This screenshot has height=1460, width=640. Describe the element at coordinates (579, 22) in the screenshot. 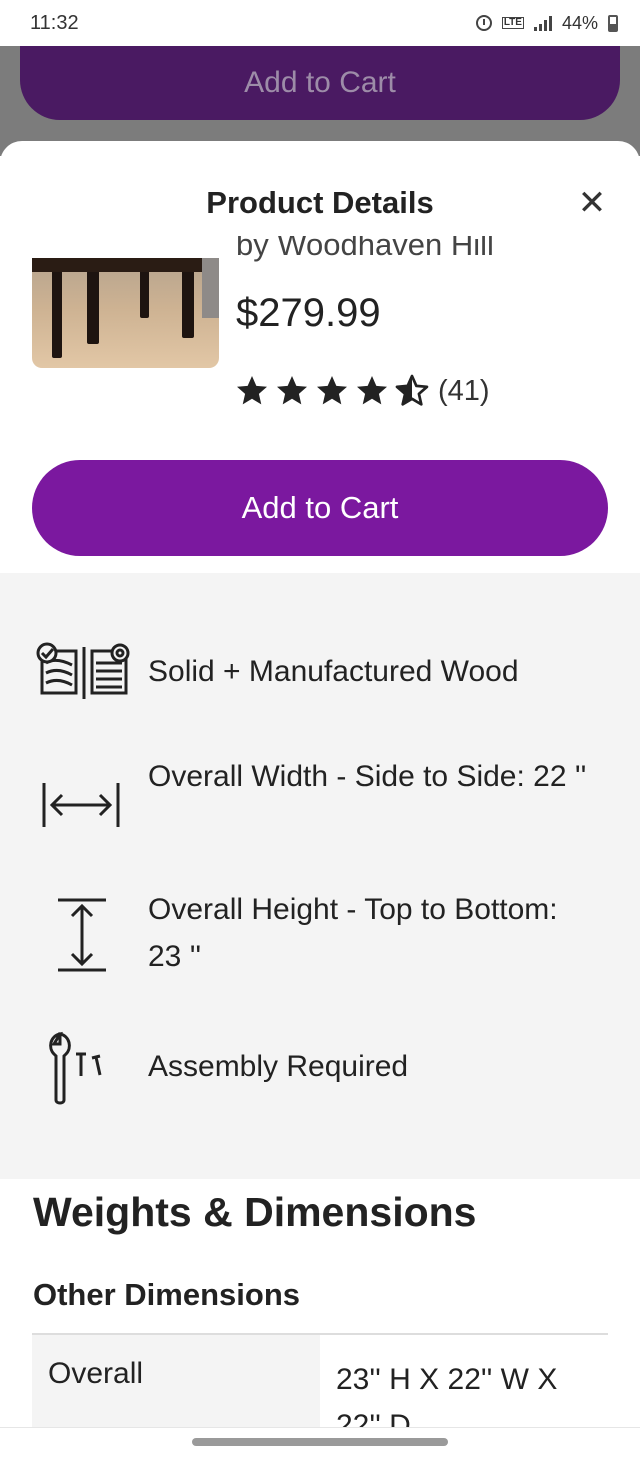

I see `battery-percent: 44%` at that location.